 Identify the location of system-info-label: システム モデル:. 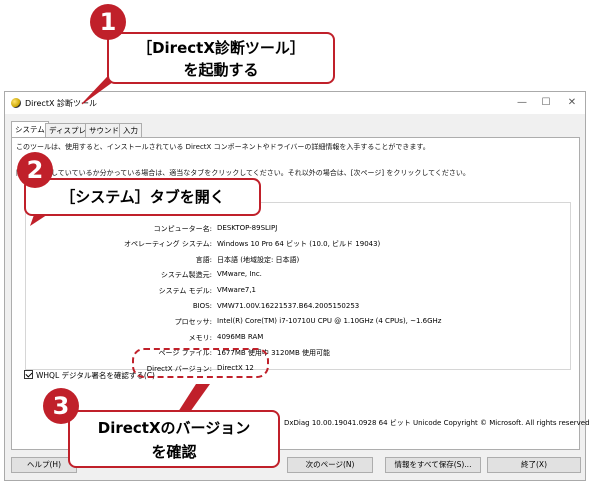
(185, 291).